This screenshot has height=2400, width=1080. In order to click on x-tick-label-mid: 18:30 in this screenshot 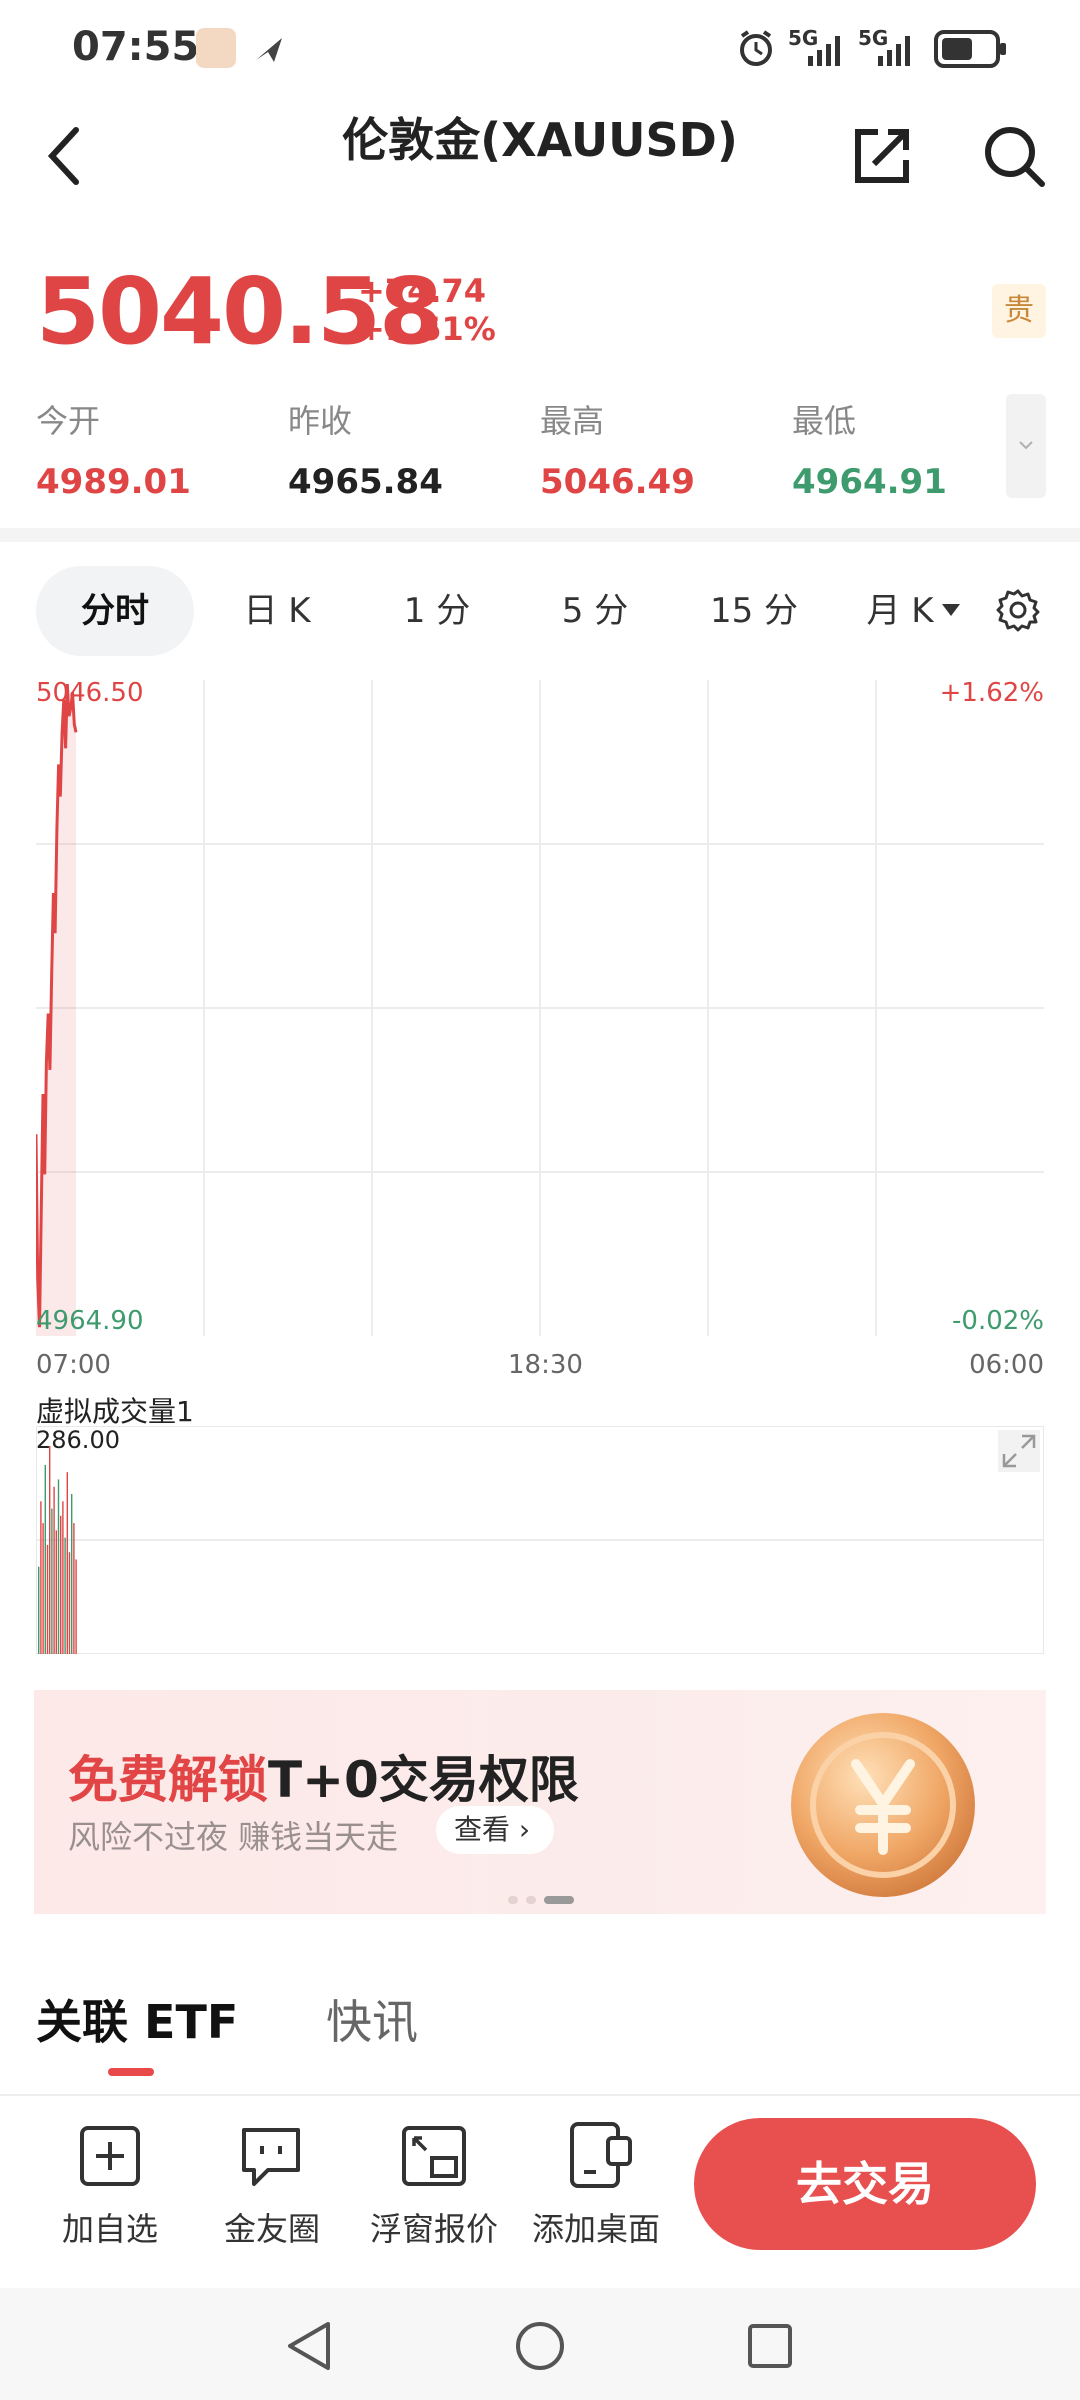, I will do `click(545, 1365)`.